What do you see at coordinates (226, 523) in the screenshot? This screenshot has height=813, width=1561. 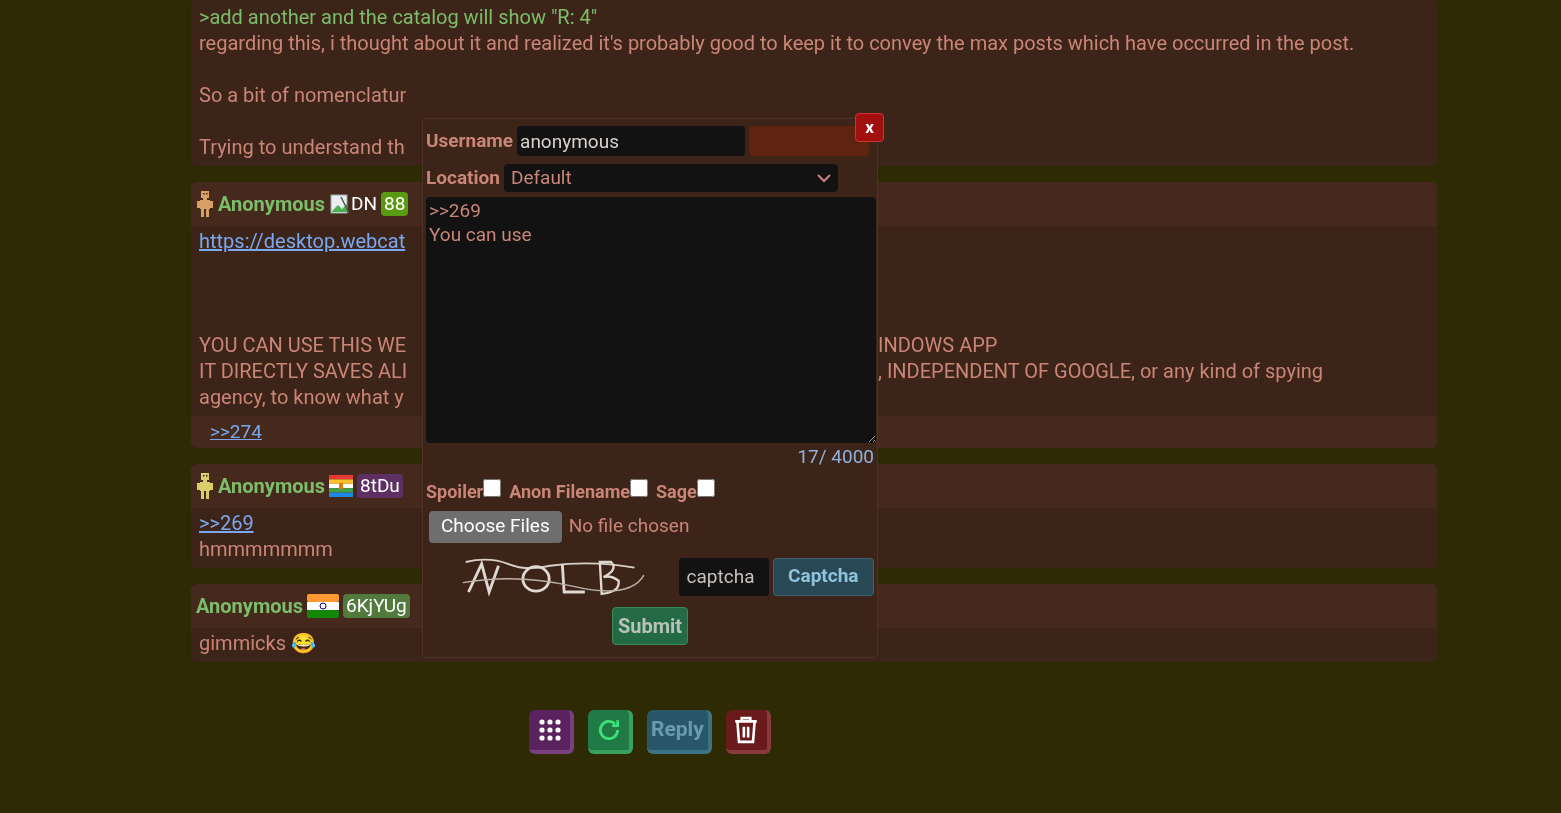 I see `post-link: >>269` at bounding box center [226, 523].